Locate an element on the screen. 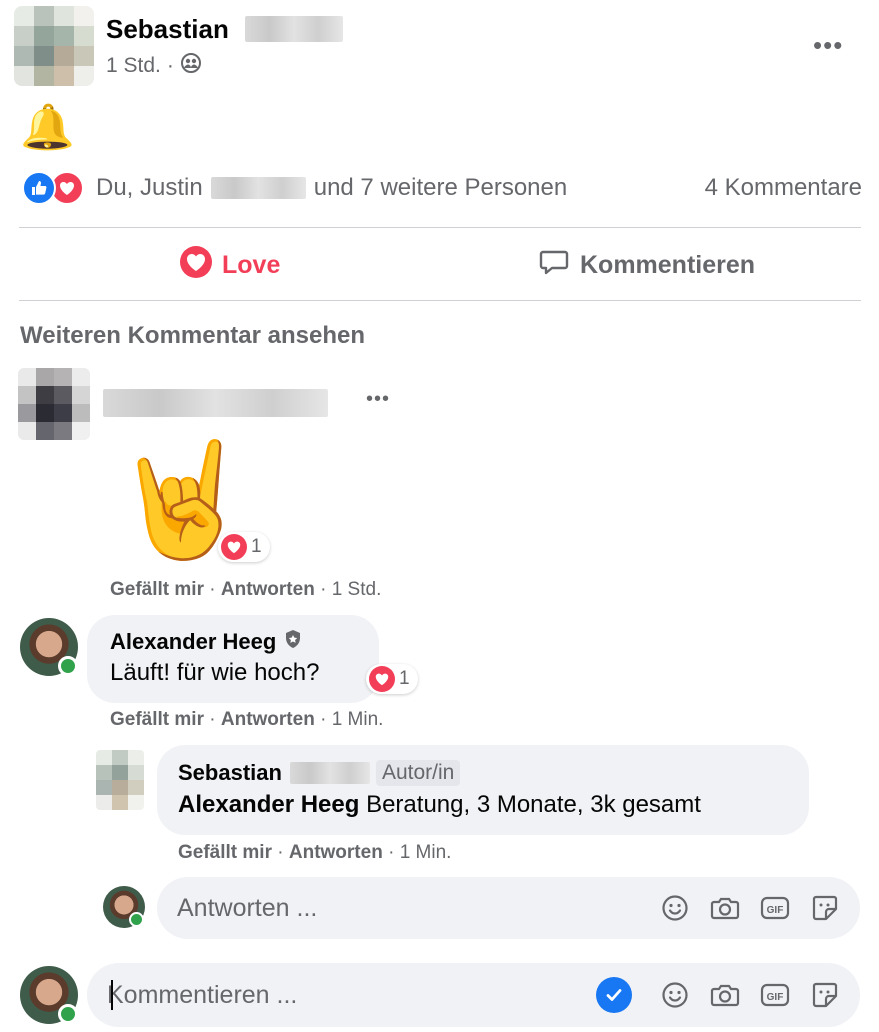  commenter-avatar is located at coordinates (54, 404).